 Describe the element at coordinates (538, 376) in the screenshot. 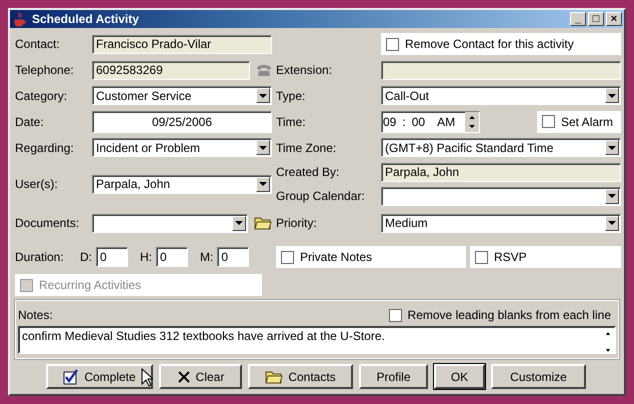

I see `action-button: Customize` at that location.